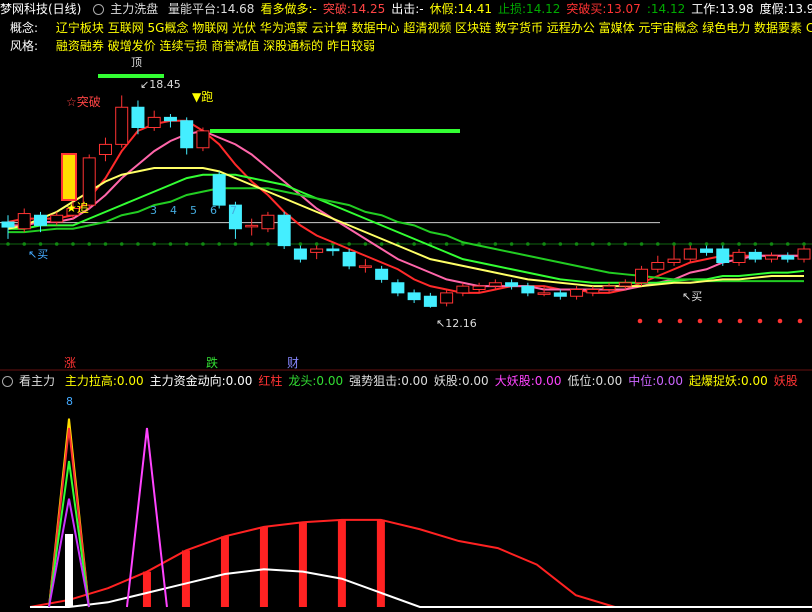 The height and width of the screenshot is (612, 812). What do you see at coordinates (293, 363) in the screenshot?
I see `event-marker: 财` at bounding box center [293, 363].